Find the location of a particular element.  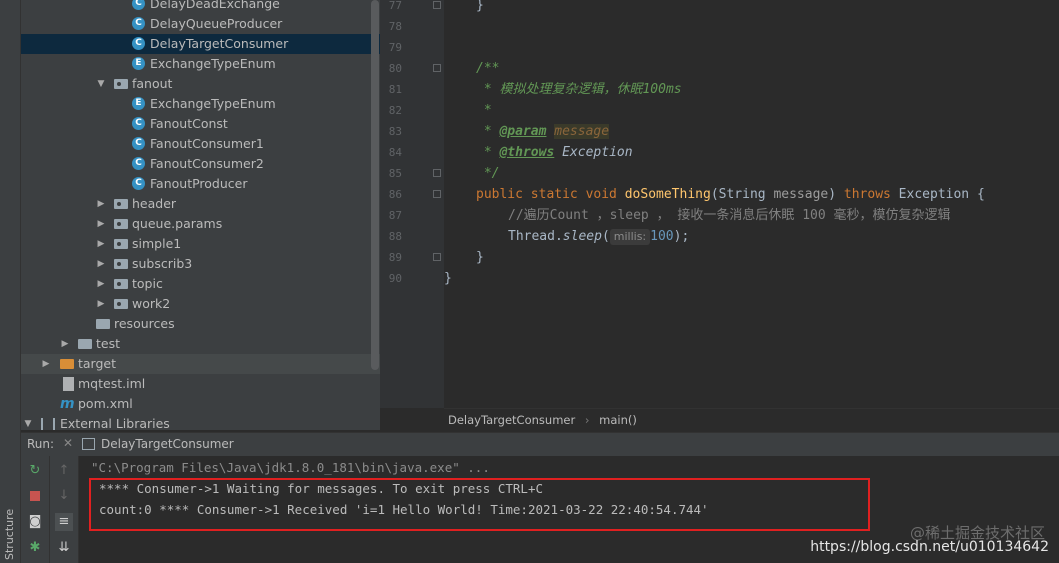

close-tab-icon: ✕ is located at coordinates (68, 443).